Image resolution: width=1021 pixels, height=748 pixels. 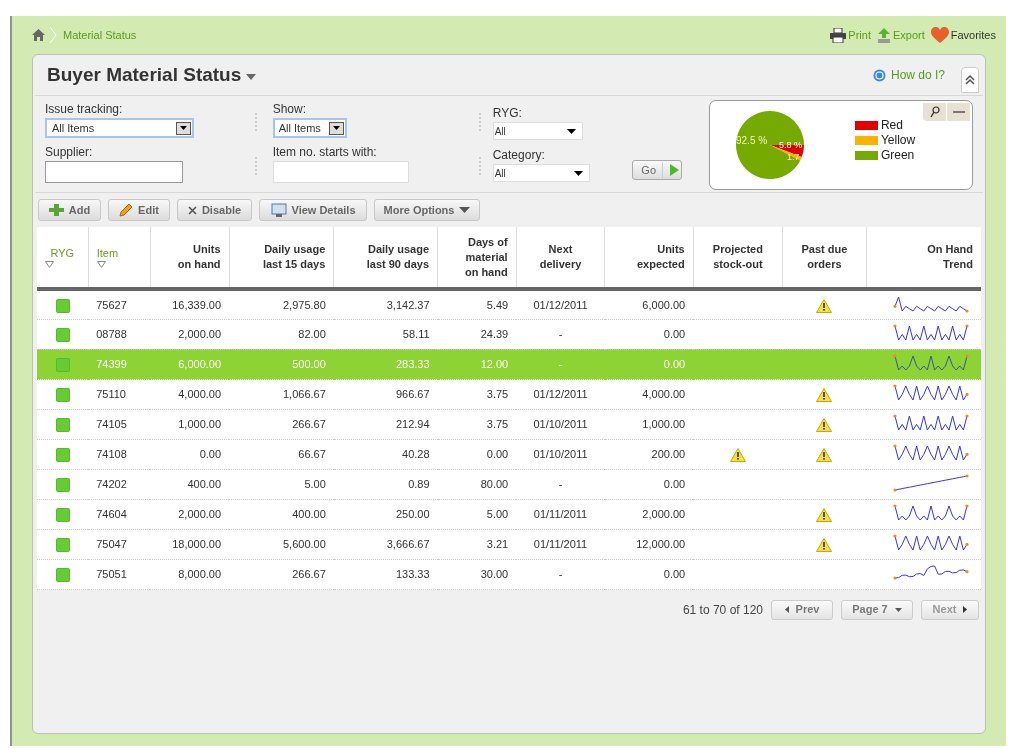 I want to click on left-arrow-icon, so click(x=786, y=609).